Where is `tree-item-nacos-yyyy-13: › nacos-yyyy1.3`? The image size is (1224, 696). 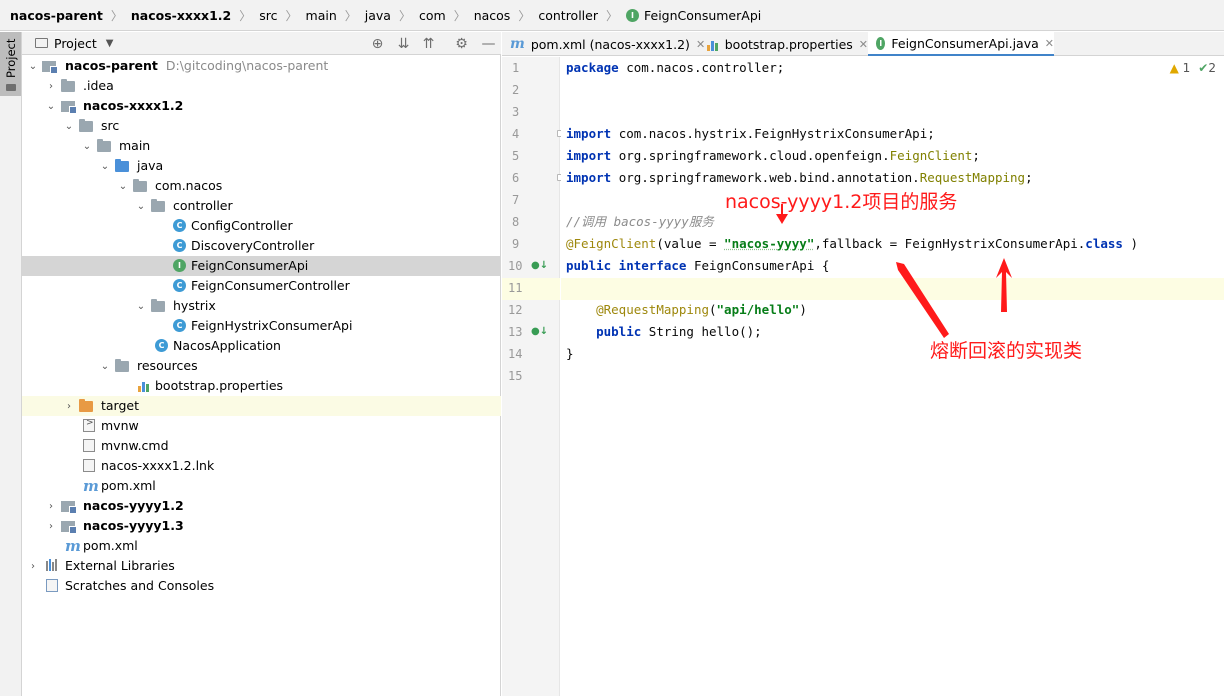 tree-item-nacos-yyyy-13: › nacos-yyyy1.3 is located at coordinates (261, 526).